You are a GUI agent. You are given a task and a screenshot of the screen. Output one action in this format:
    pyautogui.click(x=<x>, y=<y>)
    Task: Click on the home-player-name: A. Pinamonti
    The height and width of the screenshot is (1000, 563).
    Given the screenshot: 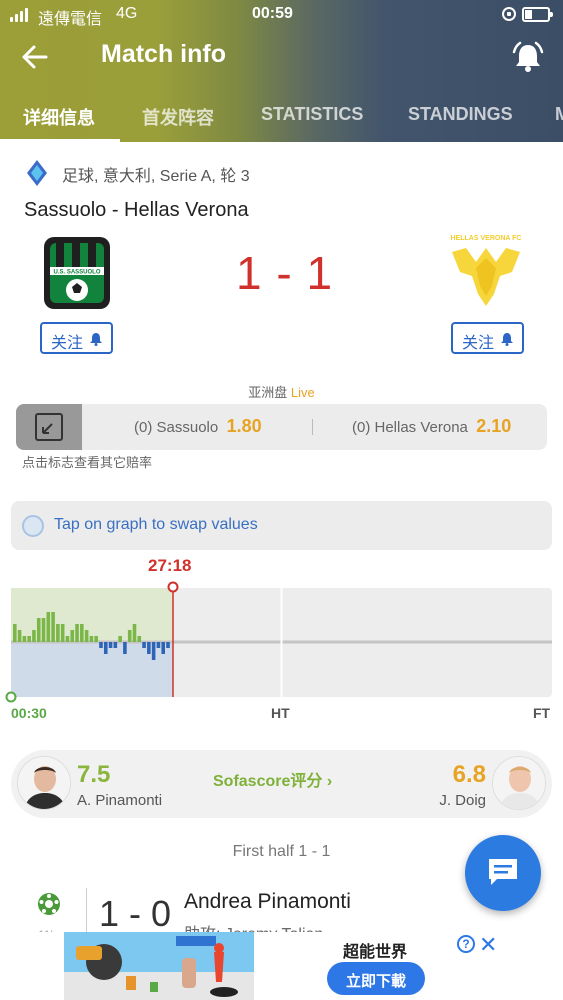 What is the action you would take?
    pyautogui.click(x=120, y=800)
    